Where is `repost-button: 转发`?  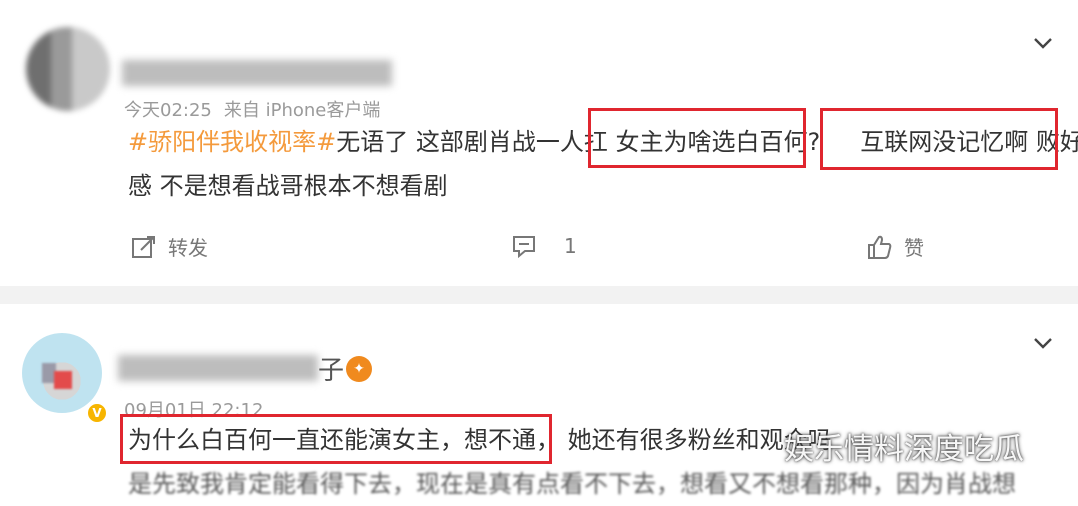
repost-button: 转发 is located at coordinates (169, 246).